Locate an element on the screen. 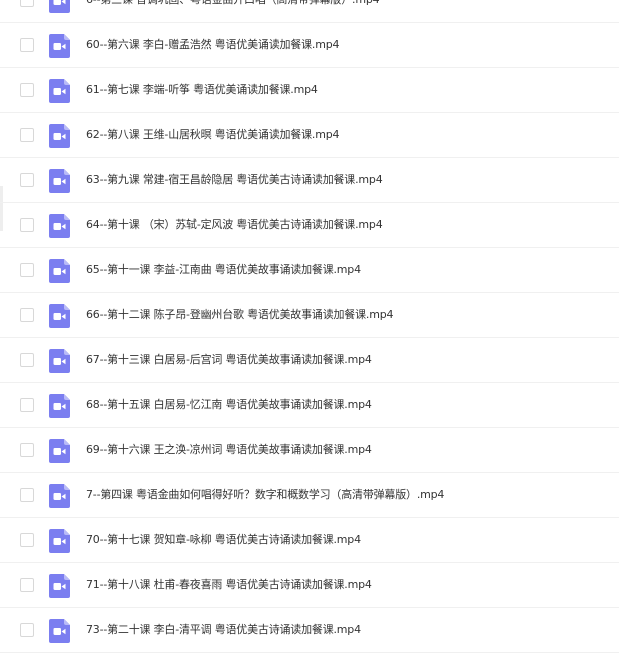 The image size is (619, 666). file-row: 68--第十五课 白居易-忆江南 粤语优美故事诵读加餐课.mp4 is located at coordinates (309, 405).